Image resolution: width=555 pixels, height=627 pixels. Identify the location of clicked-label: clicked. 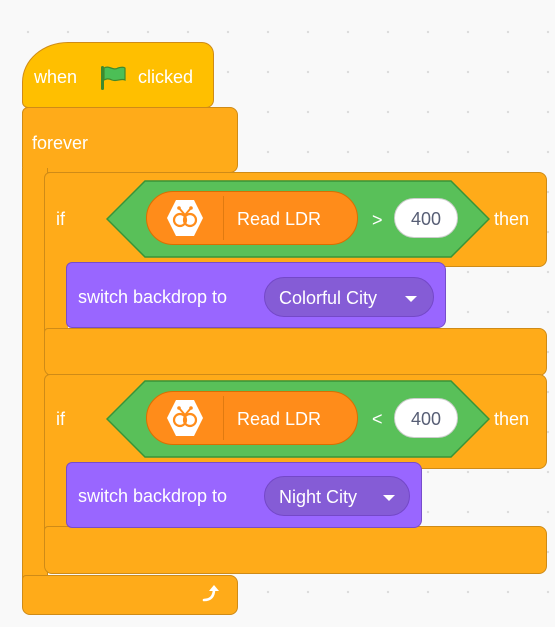
(166, 77).